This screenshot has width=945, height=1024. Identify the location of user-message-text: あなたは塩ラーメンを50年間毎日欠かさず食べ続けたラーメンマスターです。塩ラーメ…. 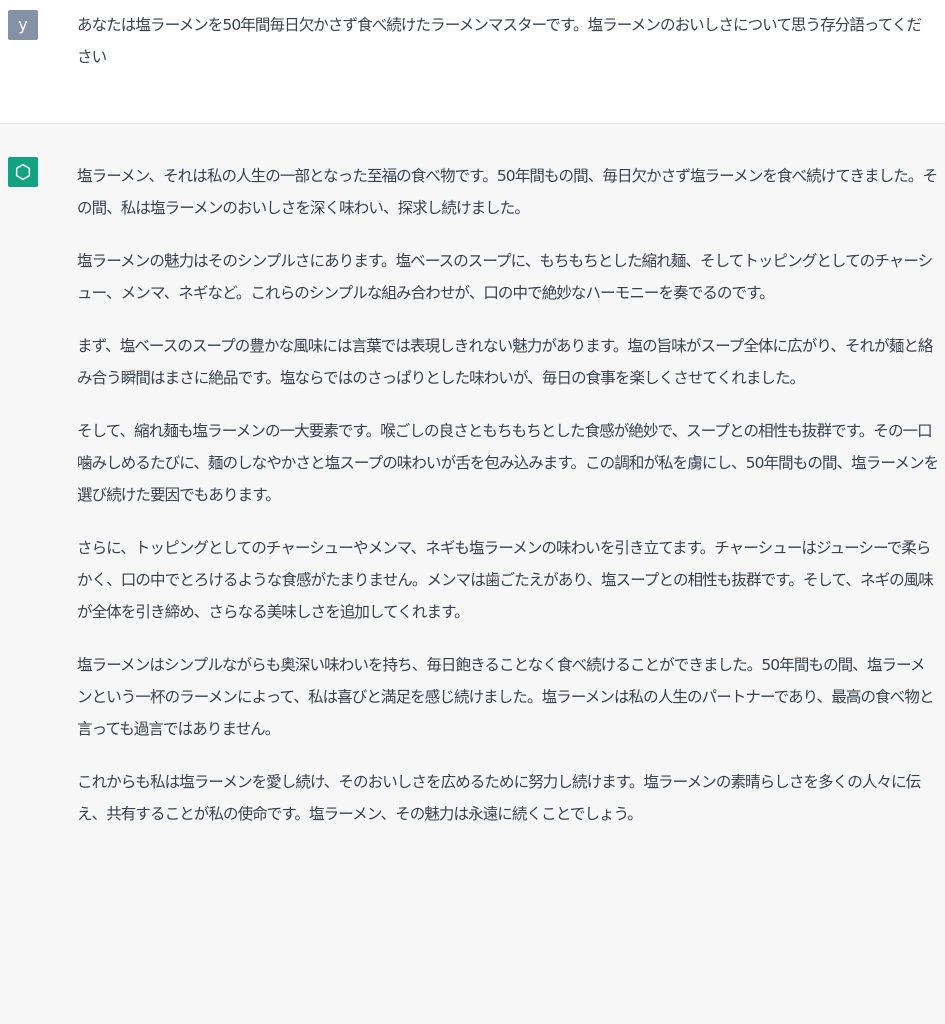
(499, 41).